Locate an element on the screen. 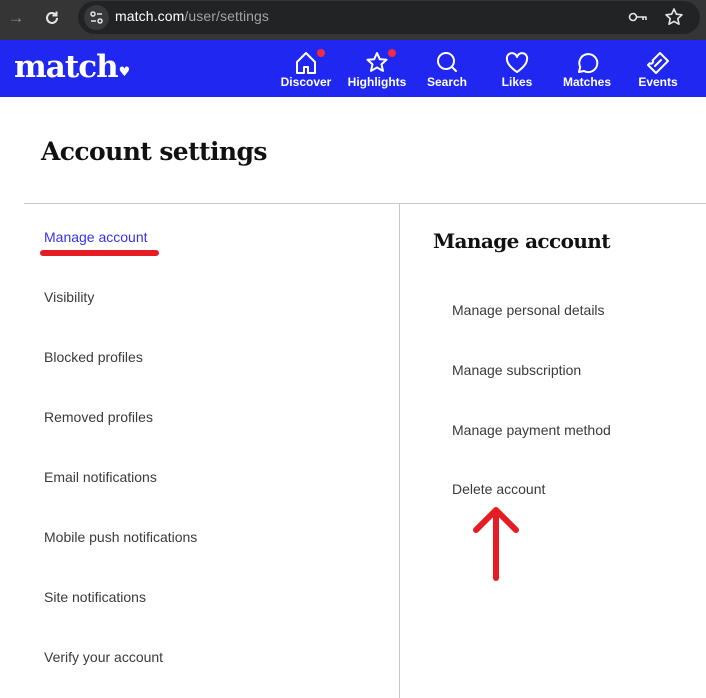 Image resolution: width=706 pixels, height=698 pixels. logo-text: match is located at coordinates (66, 67).